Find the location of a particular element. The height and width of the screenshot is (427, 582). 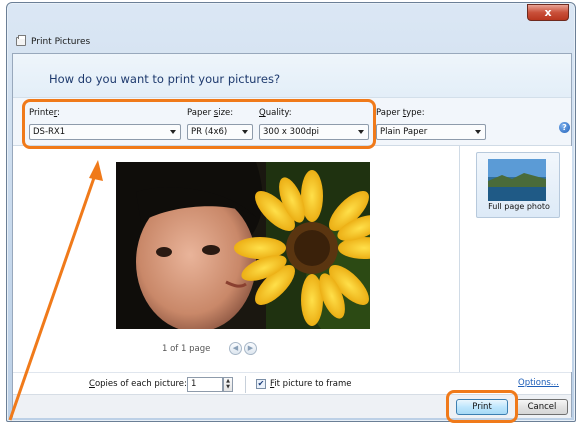

copies-label: Copies of each picture: is located at coordinates (138, 384).